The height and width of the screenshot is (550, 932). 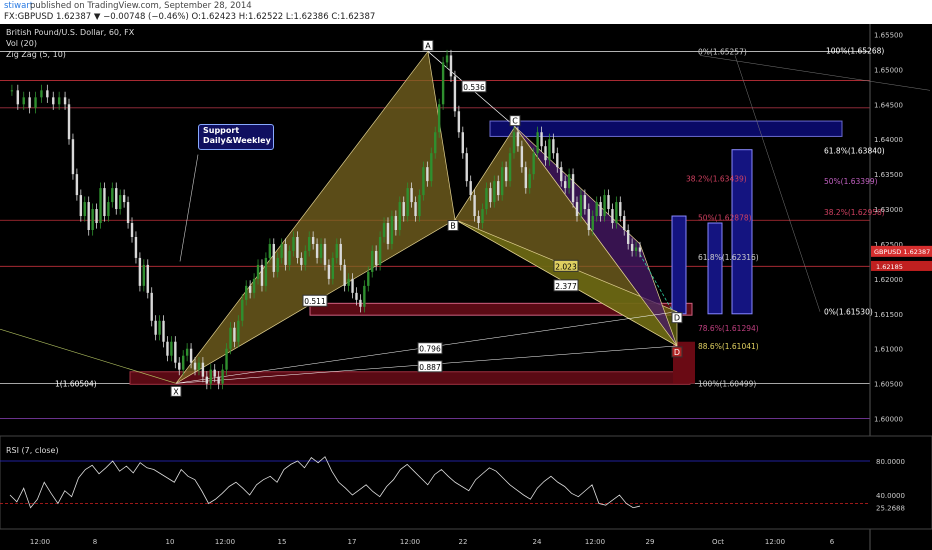 What do you see at coordinates (728, 257) in the screenshot?
I see `fib-label-7: 61.8%(1.62316)` at bounding box center [728, 257].